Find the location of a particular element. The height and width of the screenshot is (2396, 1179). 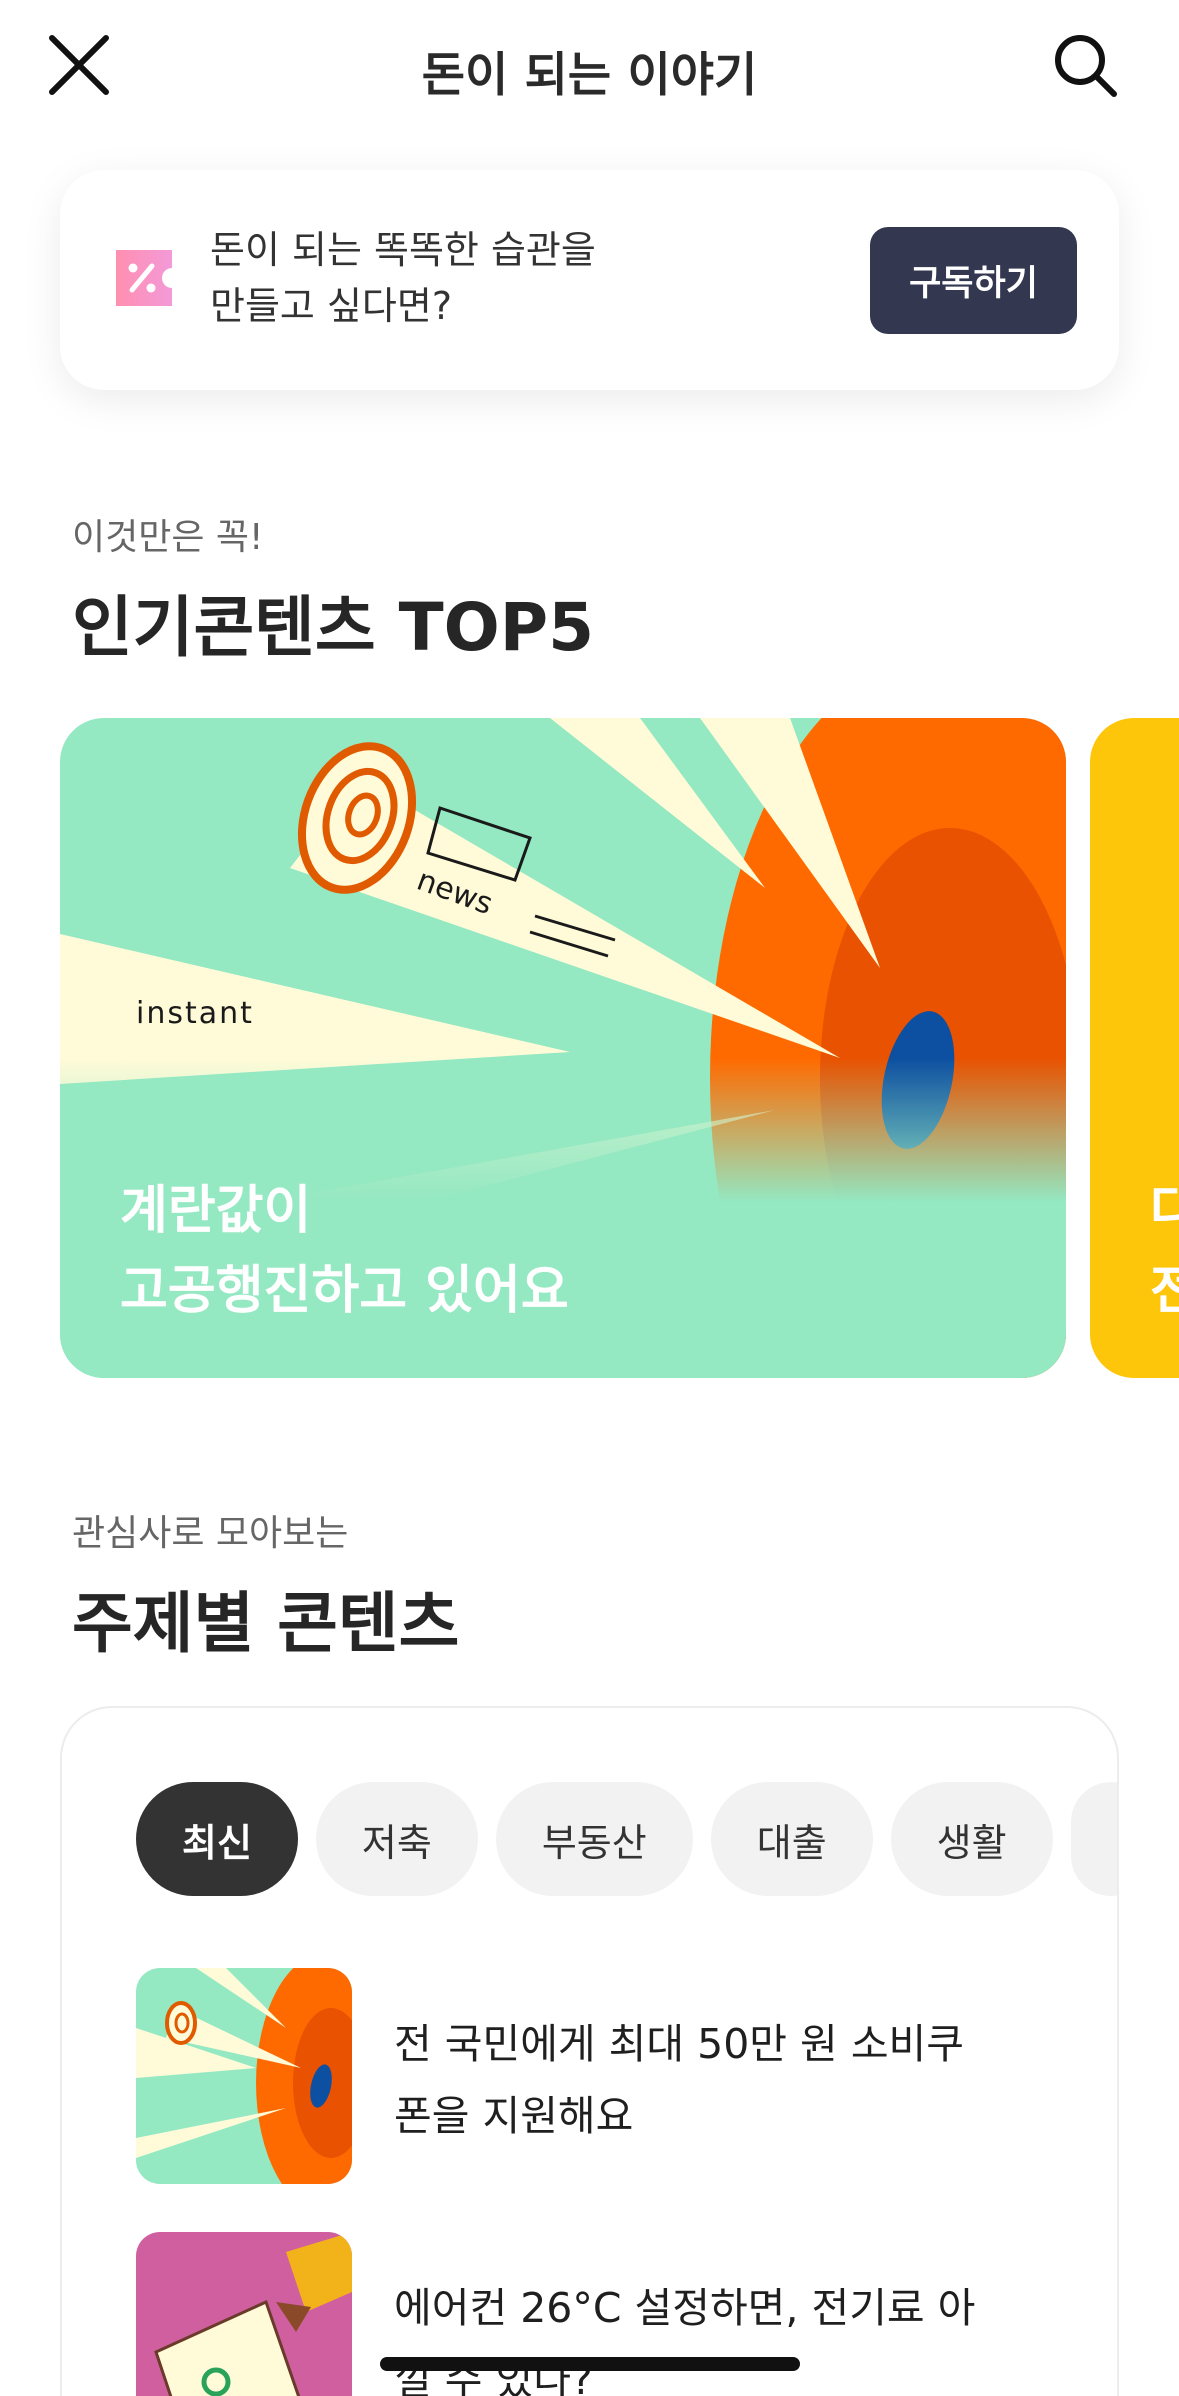

chip-loan: 대출 is located at coordinates (791, 1839).